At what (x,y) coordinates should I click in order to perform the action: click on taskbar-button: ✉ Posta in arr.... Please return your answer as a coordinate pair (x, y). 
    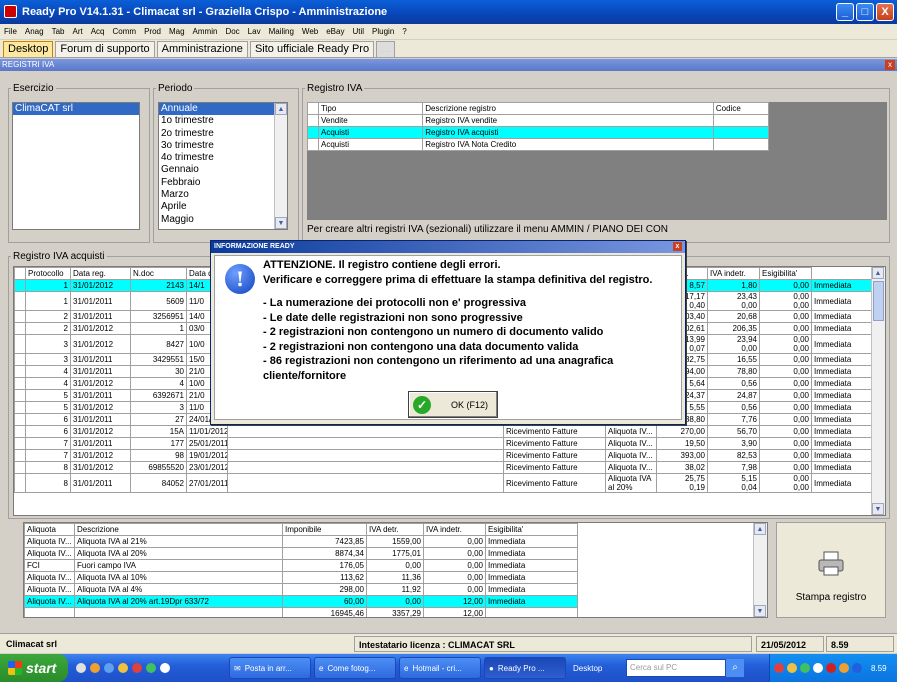
    Looking at the image, I should click on (270, 668).